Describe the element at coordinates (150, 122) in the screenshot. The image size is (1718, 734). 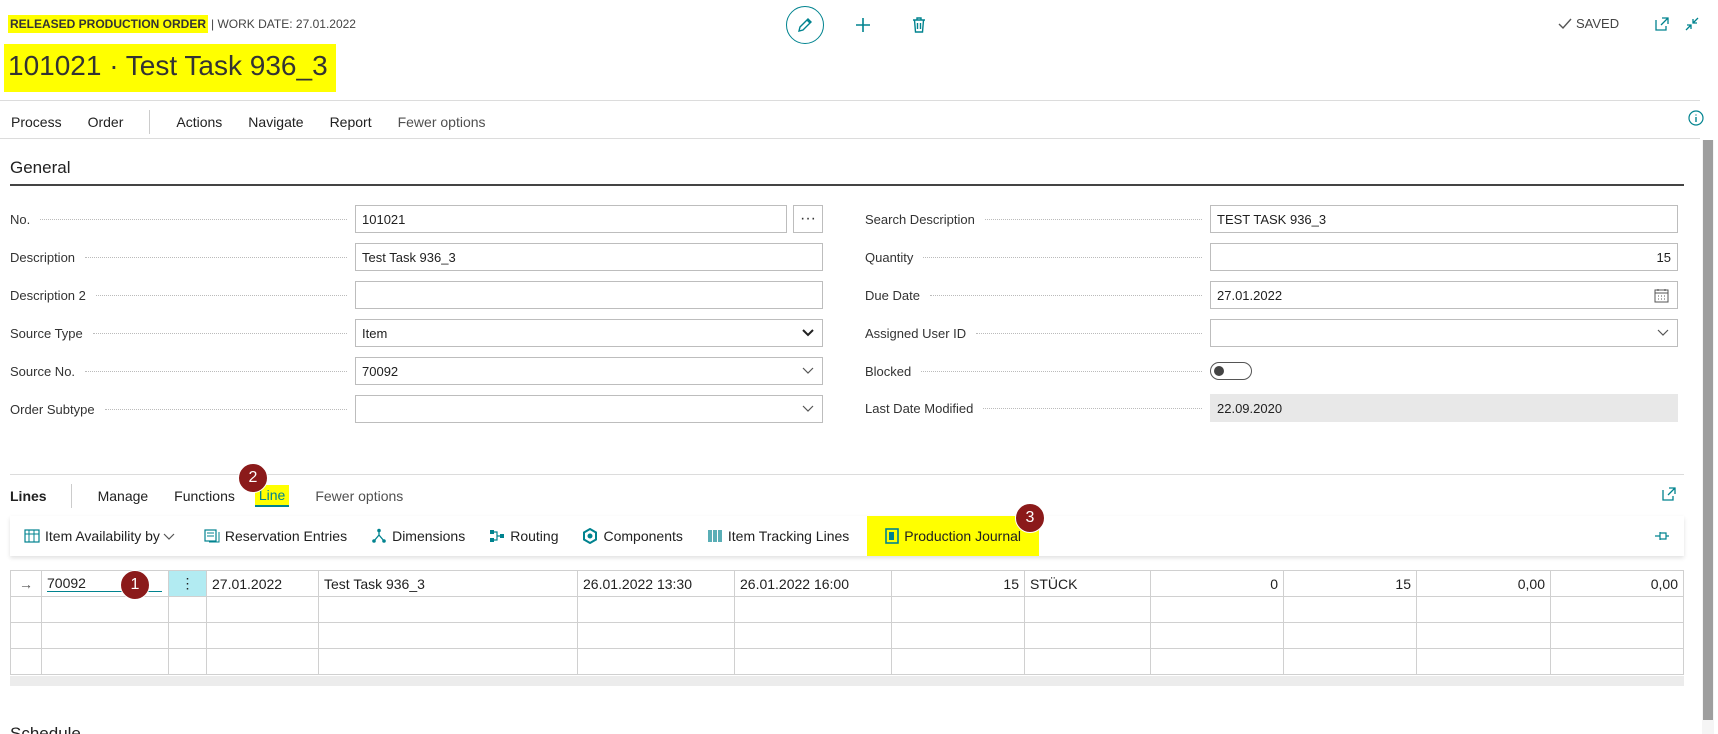
I see `action-separator` at that location.